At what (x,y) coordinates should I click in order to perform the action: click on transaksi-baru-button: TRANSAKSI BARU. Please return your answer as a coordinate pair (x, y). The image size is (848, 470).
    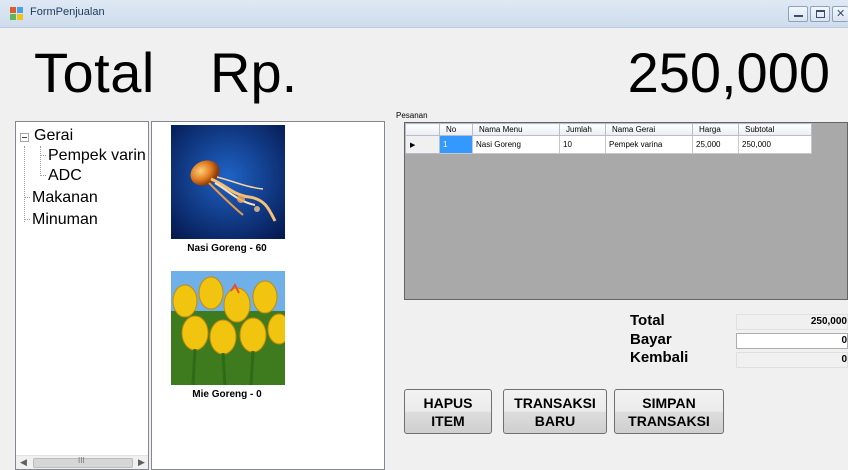
    Looking at the image, I should click on (555, 411).